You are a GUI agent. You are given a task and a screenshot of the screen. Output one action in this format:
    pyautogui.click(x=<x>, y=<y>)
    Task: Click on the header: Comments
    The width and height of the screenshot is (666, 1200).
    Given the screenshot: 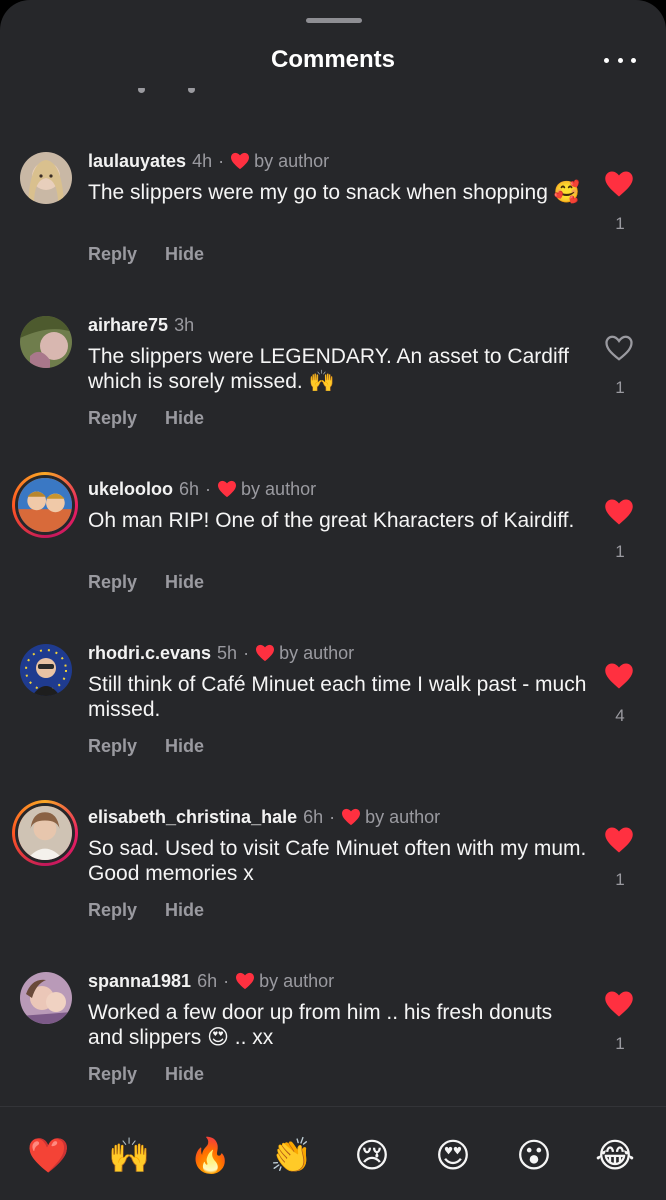 What is the action you would take?
    pyautogui.click(x=333, y=62)
    